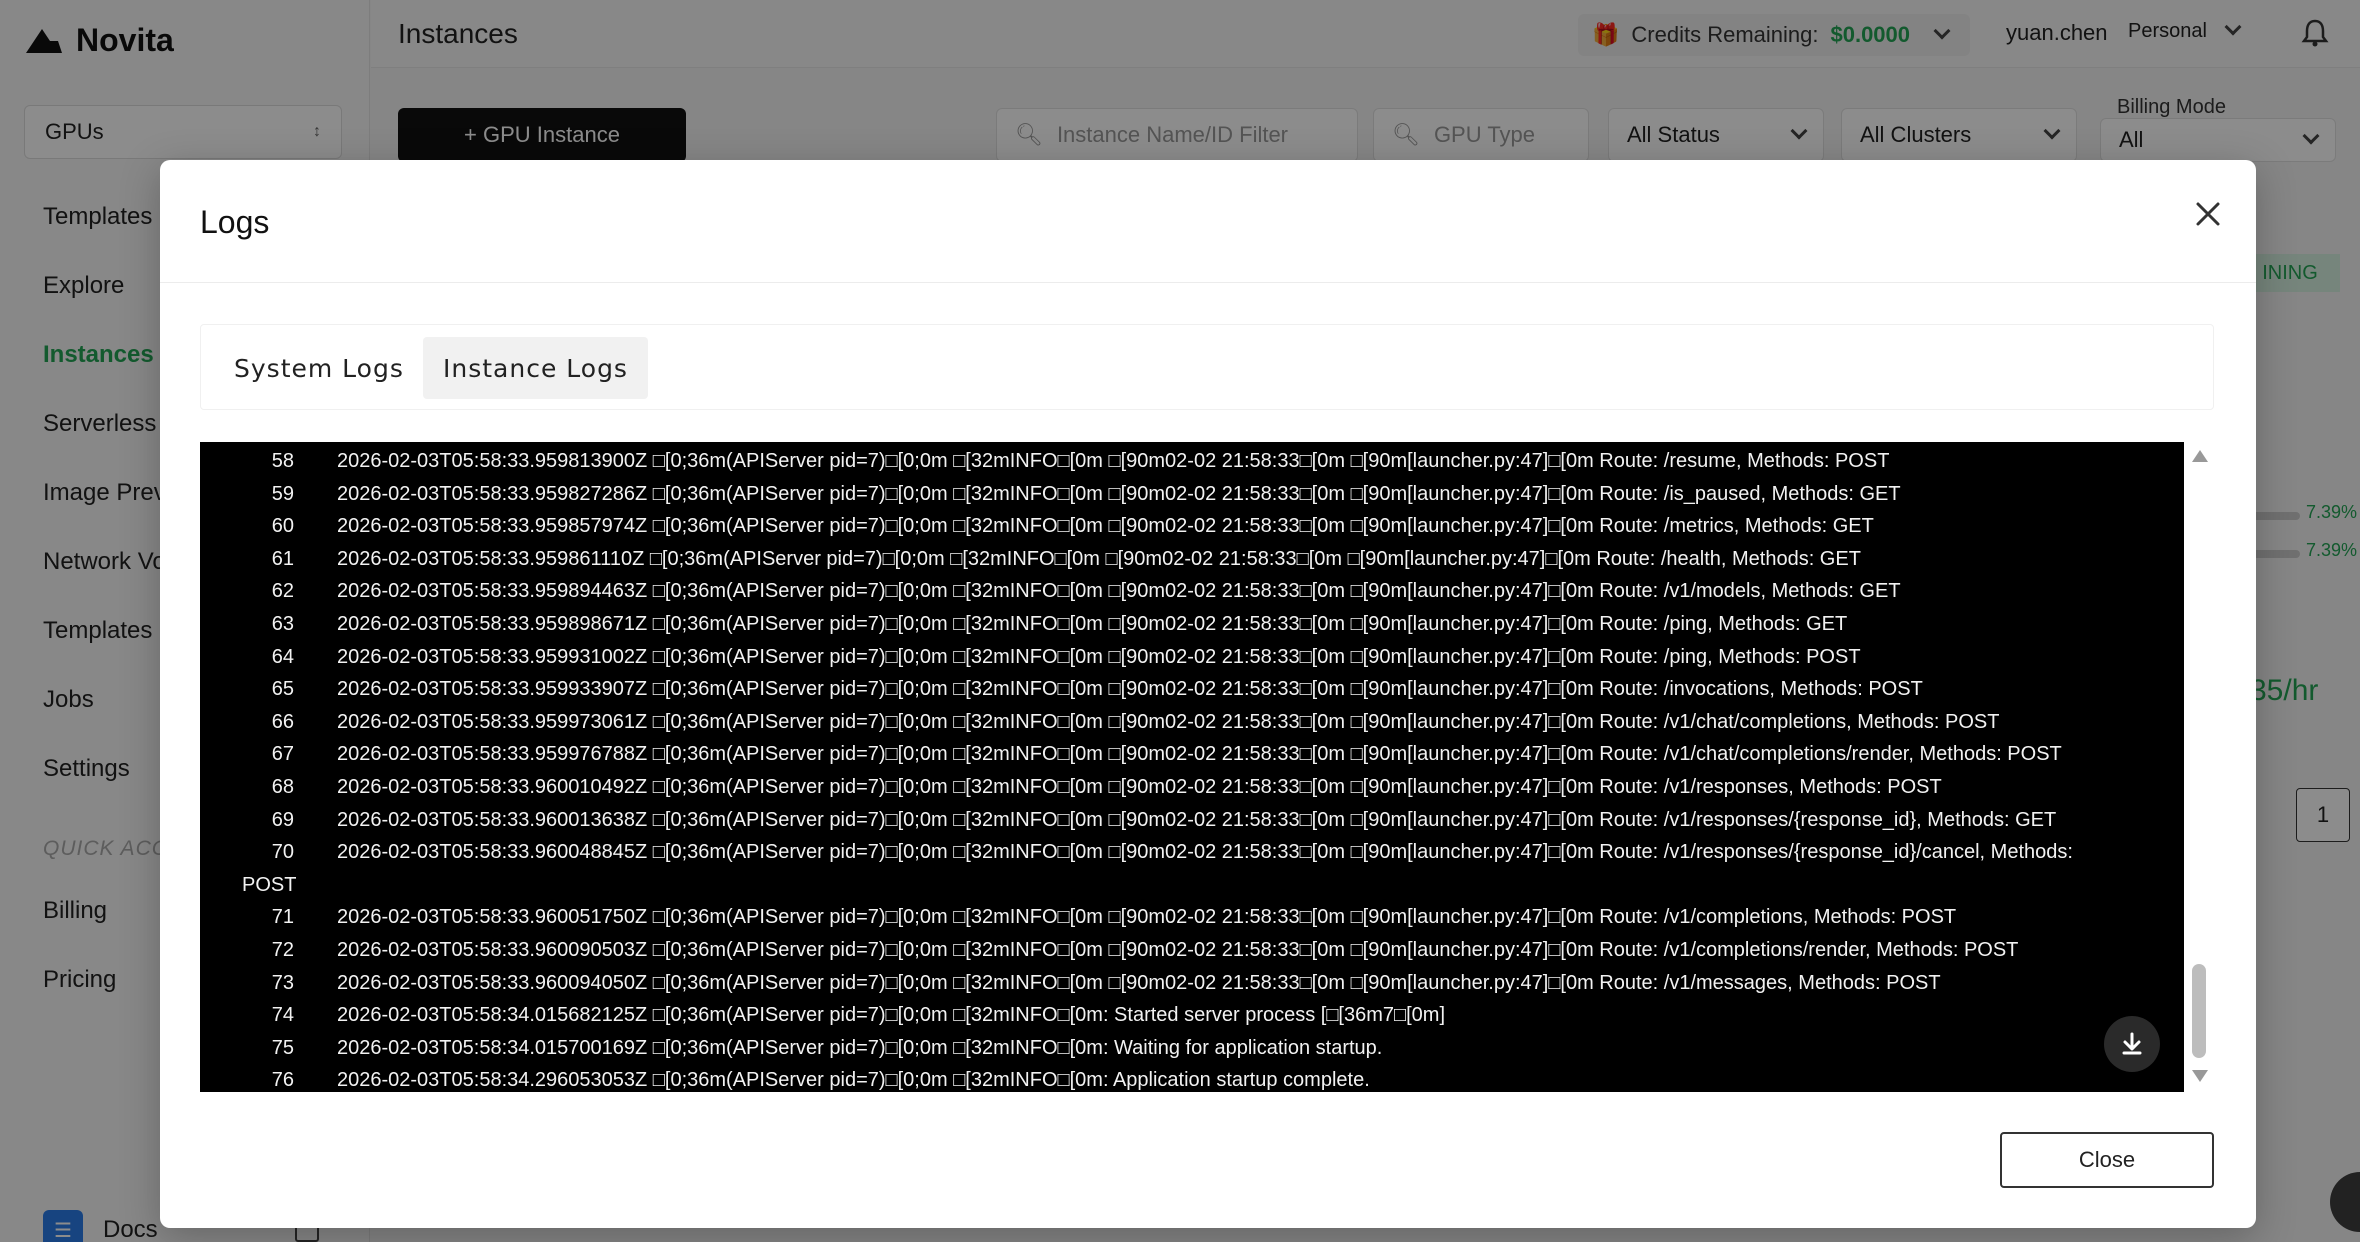 This screenshot has height=1242, width=2360. Describe the element at coordinates (282, 819) in the screenshot. I see `log-line-number: 69` at that location.